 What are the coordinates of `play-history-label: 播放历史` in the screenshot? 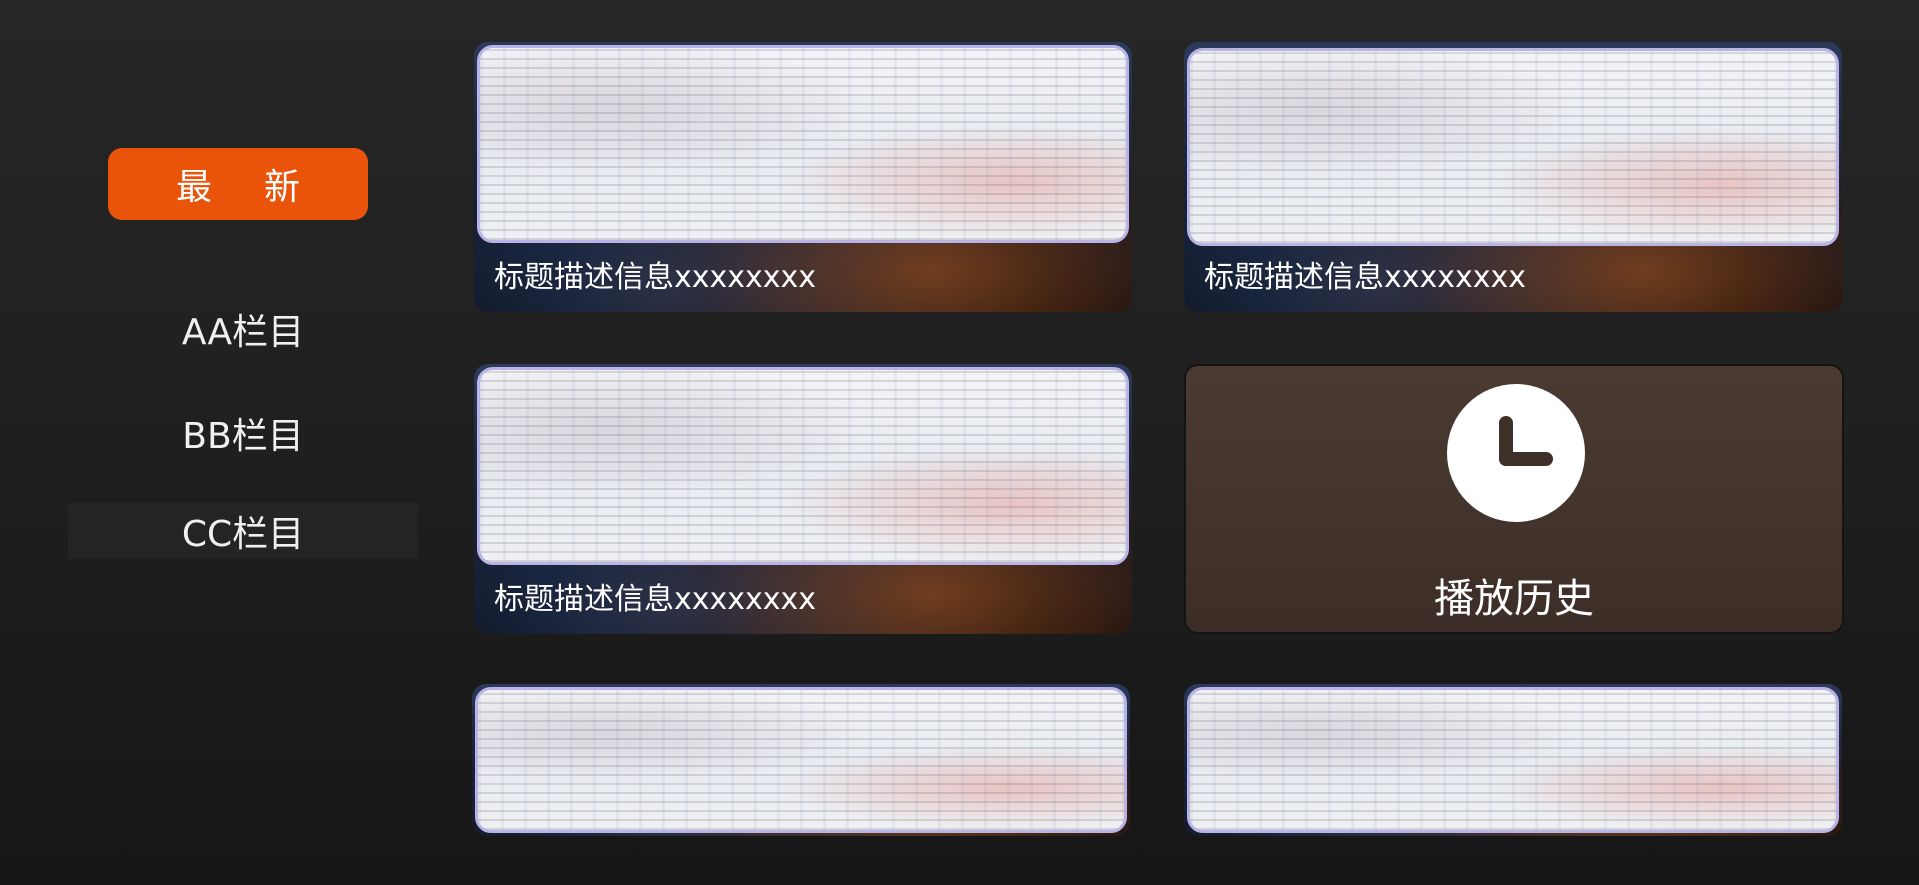 It's located at (1514, 599).